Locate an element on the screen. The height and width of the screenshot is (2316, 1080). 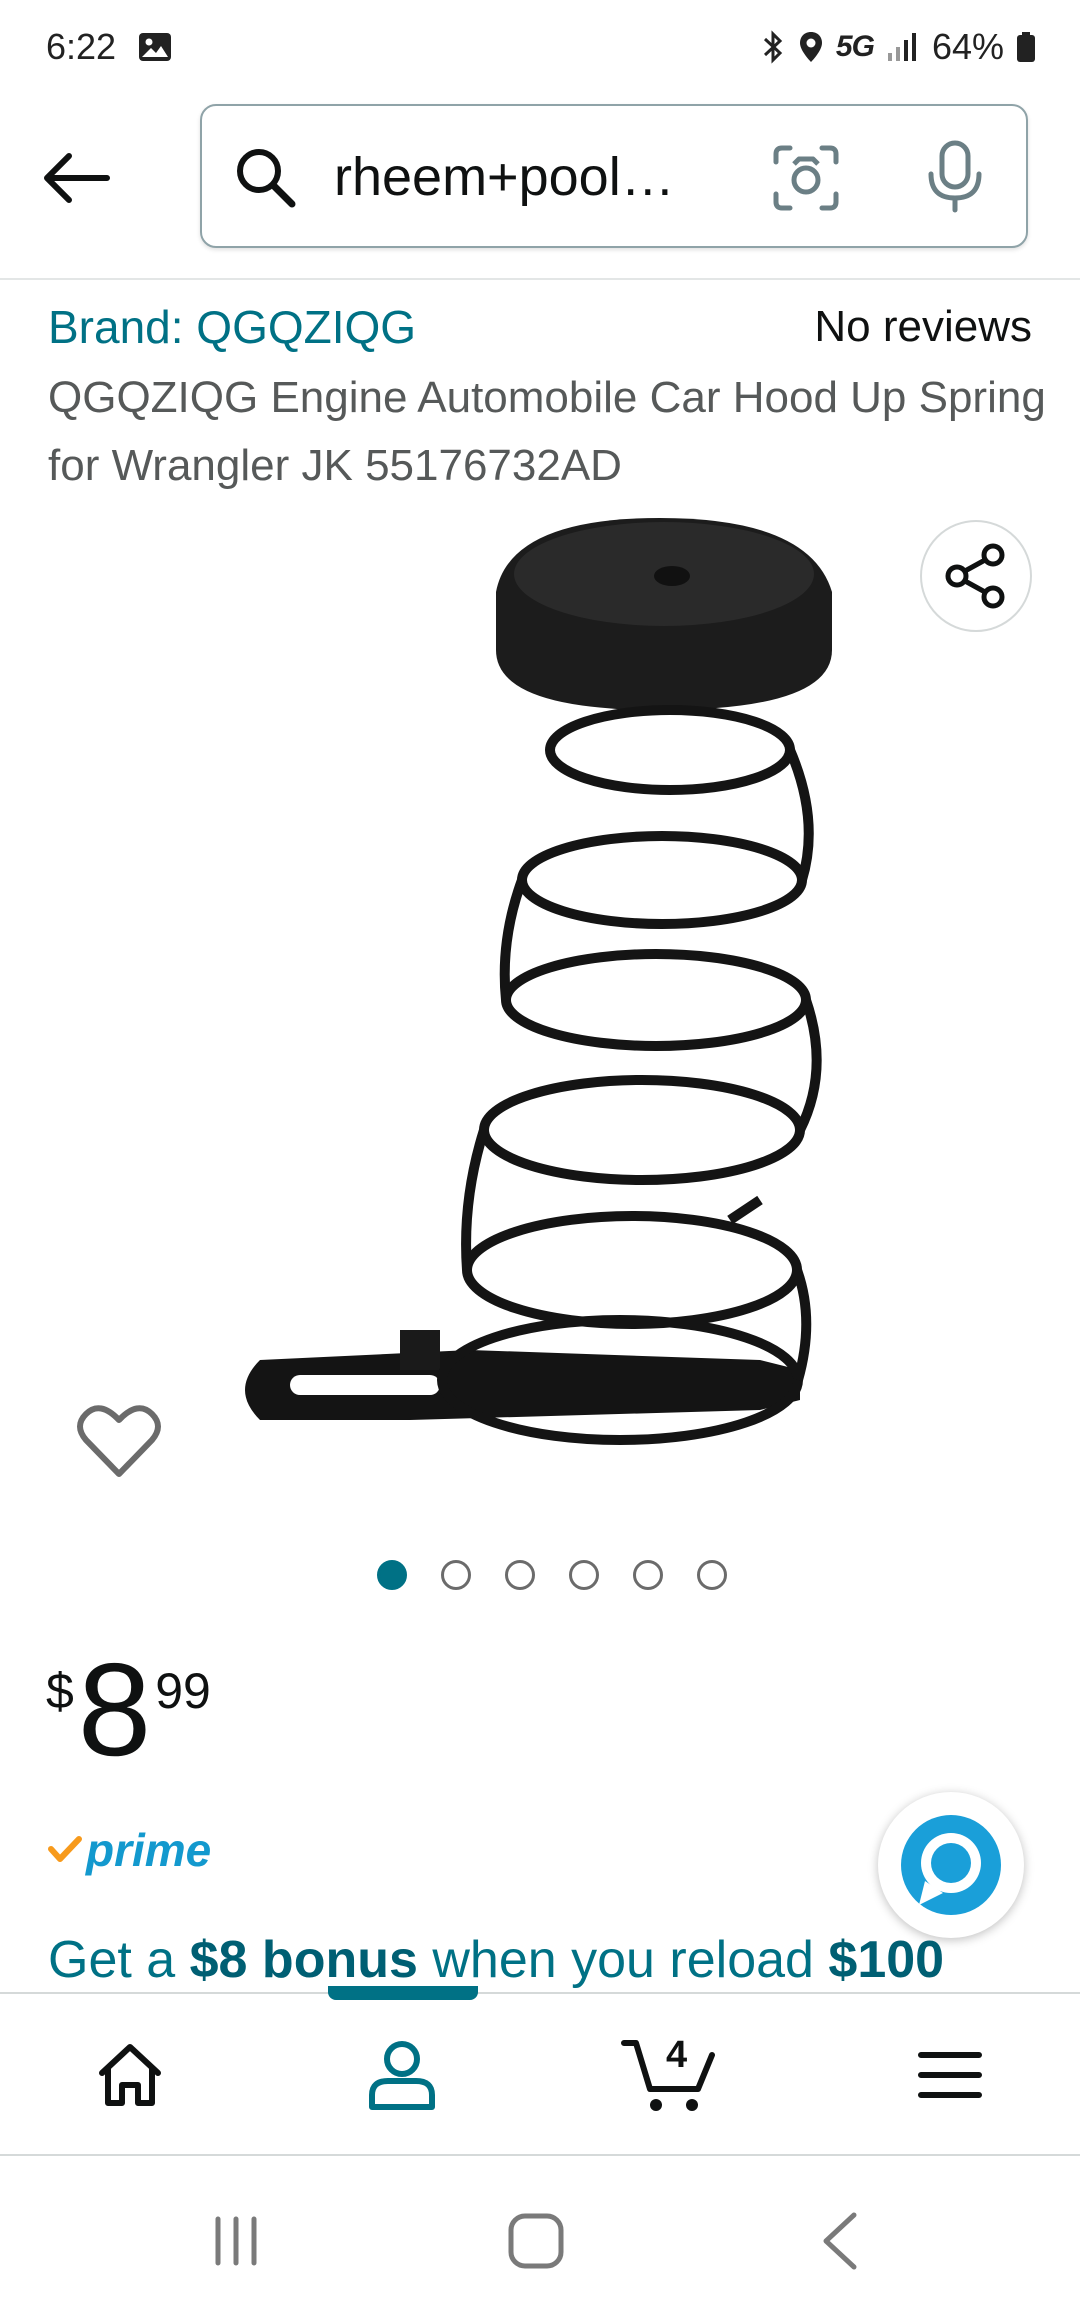
nav-account is located at coordinates (402, 2075).